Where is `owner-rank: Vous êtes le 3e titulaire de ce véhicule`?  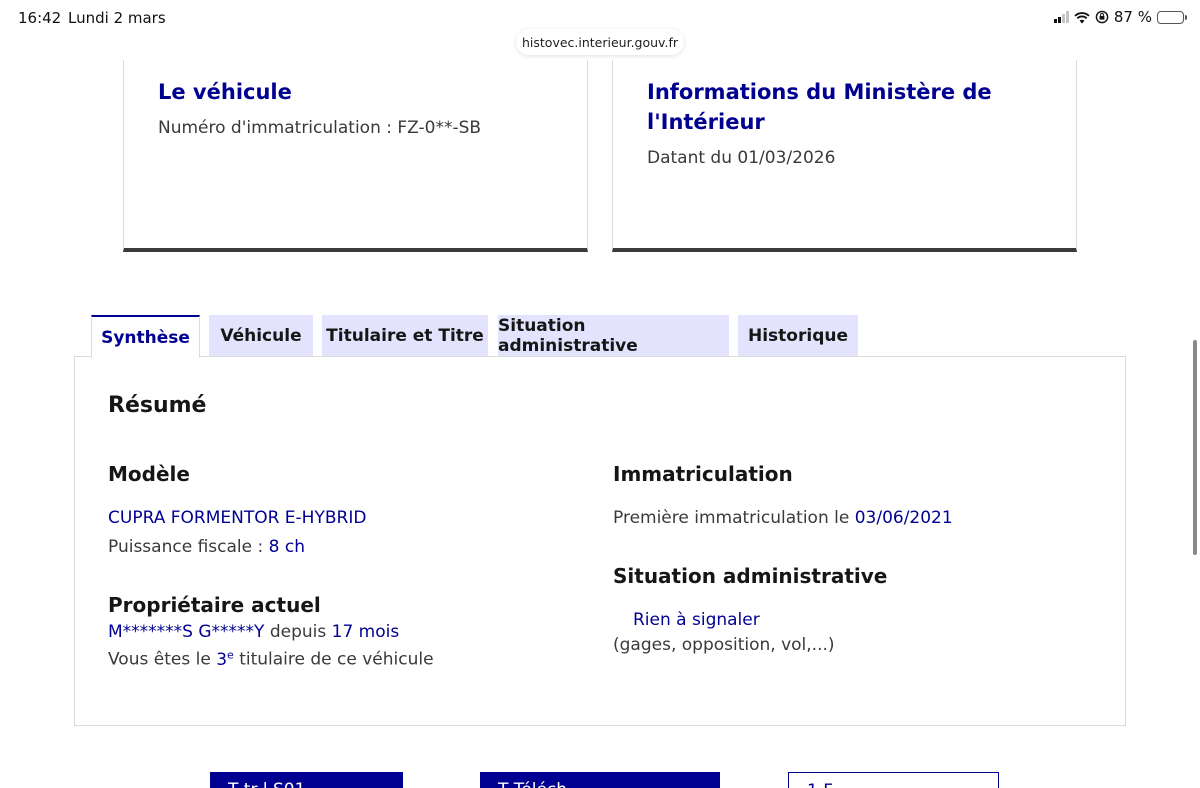
owner-rank: Vous êtes le 3e titulaire de ce véhicule is located at coordinates (271, 659).